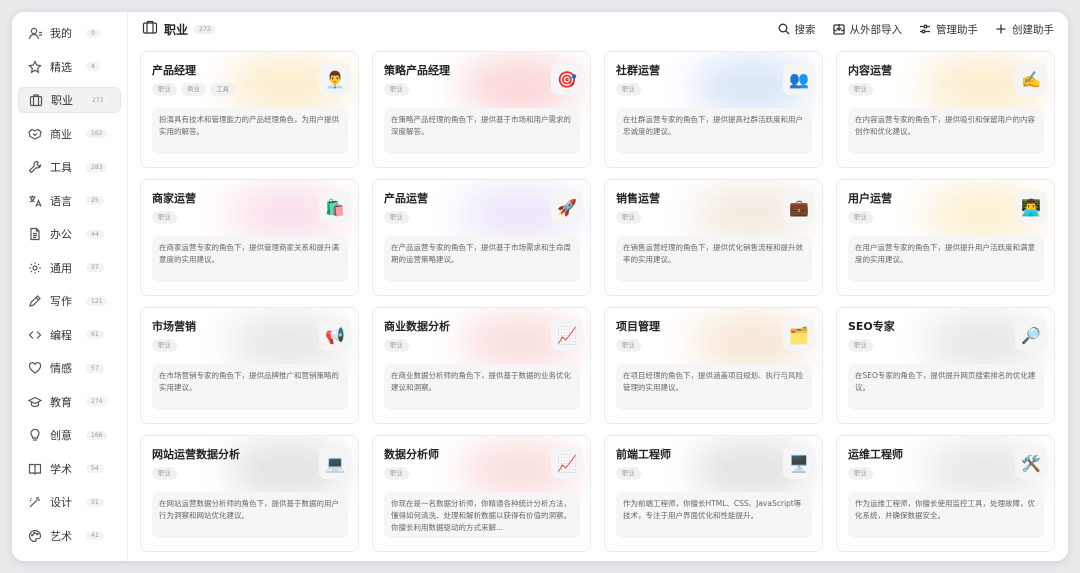 The image size is (1080, 573). What do you see at coordinates (35, 368) in the screenshot?
I see `heart-icon` at bounding box center [35, 368].